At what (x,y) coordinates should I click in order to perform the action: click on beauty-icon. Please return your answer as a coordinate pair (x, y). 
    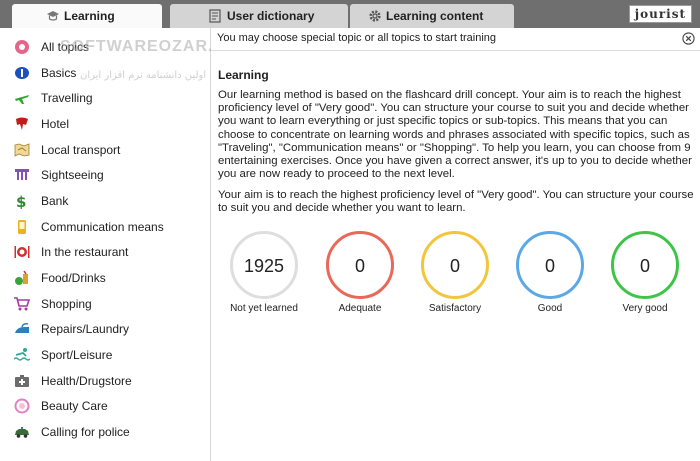
    Looking at the image, I should click on (22, 406).